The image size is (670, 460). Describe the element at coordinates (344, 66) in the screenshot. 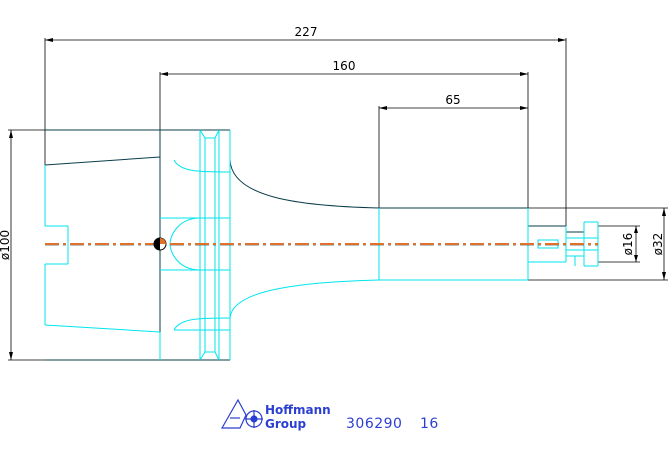

I see `dim-length-160: 160` at that location.